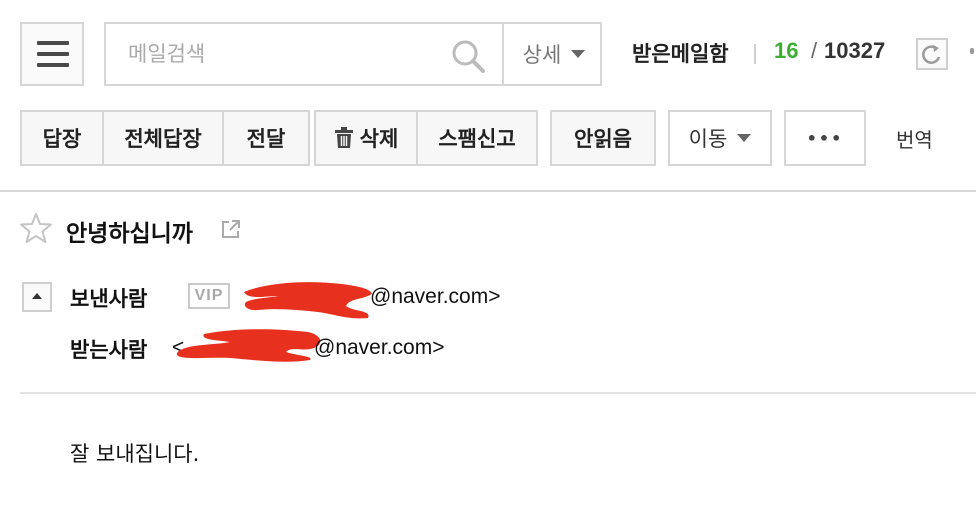 This screenshot has width=976, height=512. I want to click on more-group: •••, so click(825, 138).